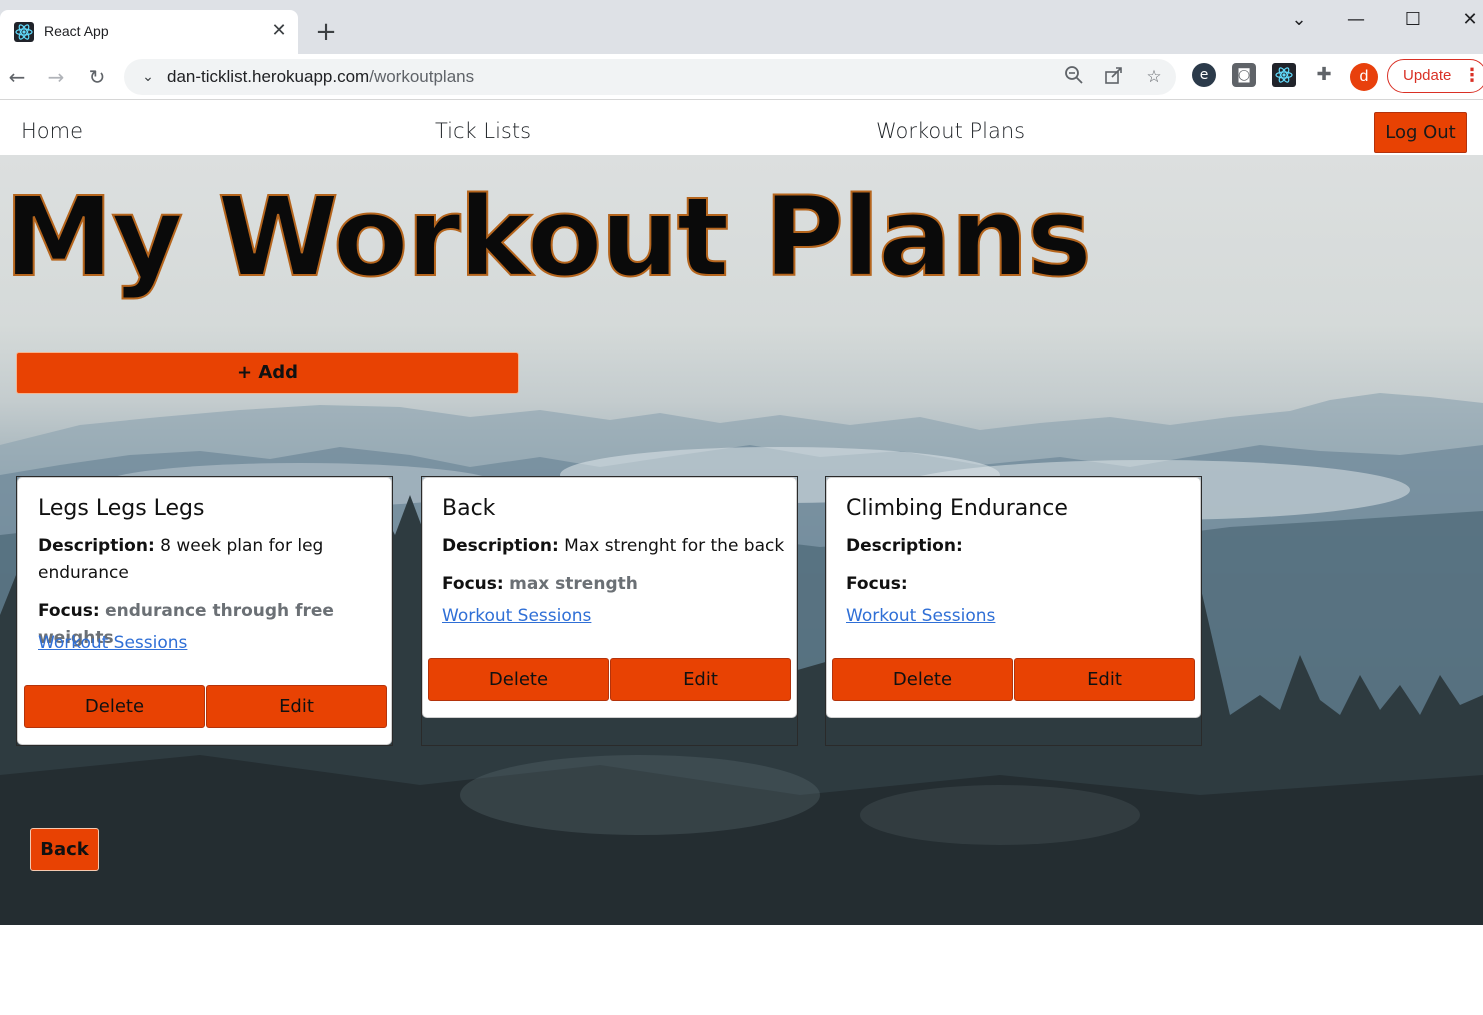  Describe the element at coordinates (1469, 20) in the screenshot. I see `close-window-button: ✕` at that location.